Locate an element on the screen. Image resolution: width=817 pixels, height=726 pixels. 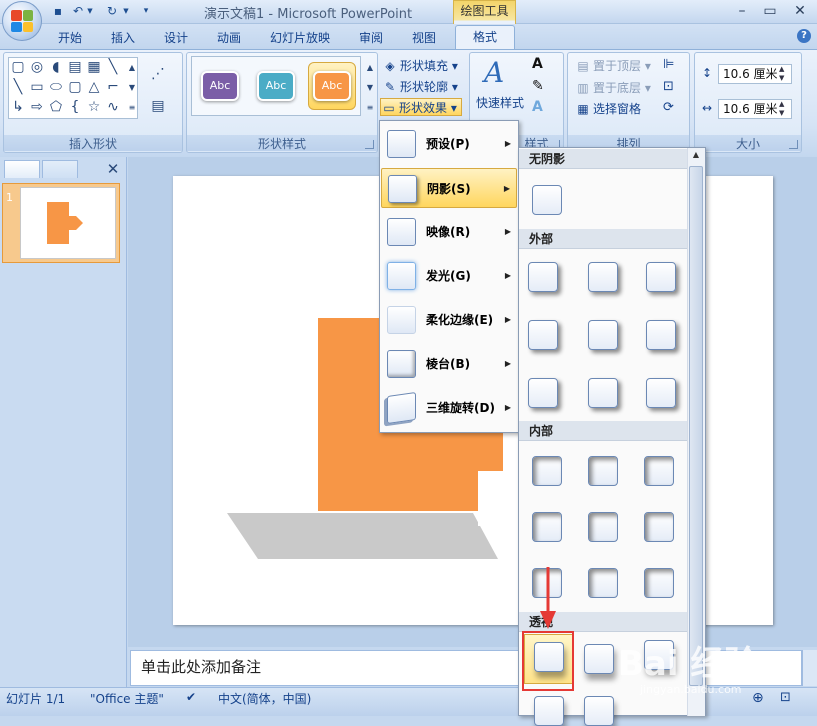
help-icon: ? is located at coordinates (804, 36).